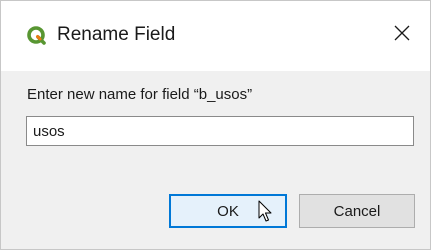  Describe the element at coordinates (140, 94) in the screenshot. I see `rename-prompt-label: Enter new name for field “b_usos”` at that location.